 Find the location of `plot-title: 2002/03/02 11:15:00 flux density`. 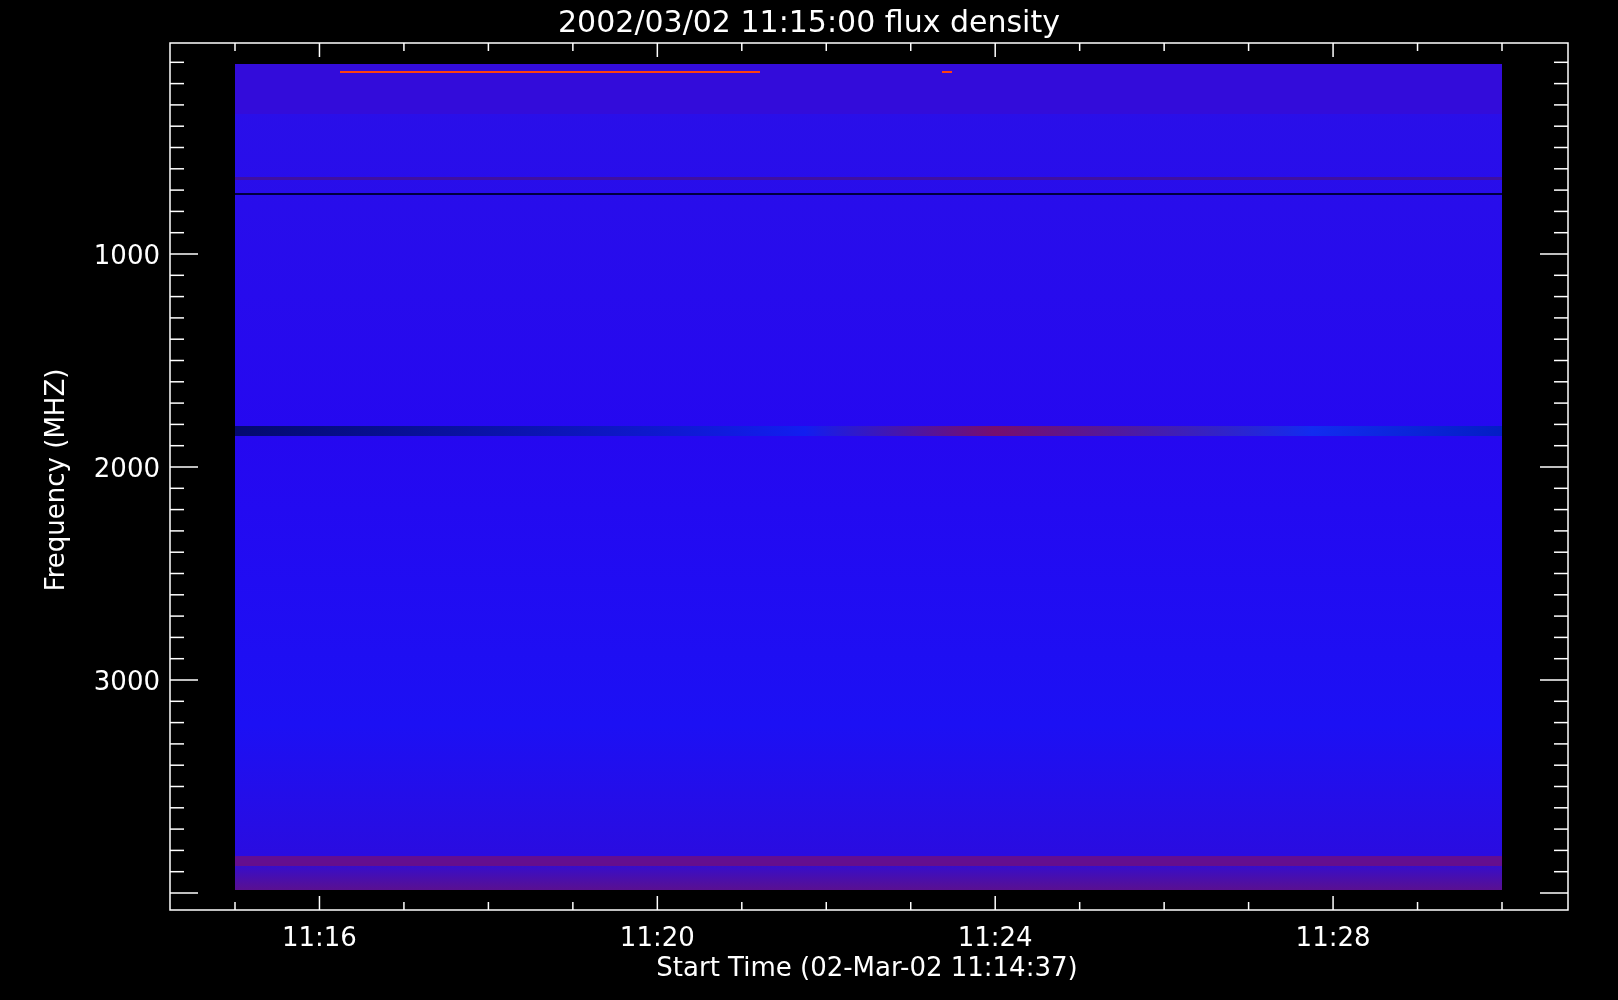

plot-title: 2002/03/02 11:15:00 flux density is located at coordinates (809, 21).